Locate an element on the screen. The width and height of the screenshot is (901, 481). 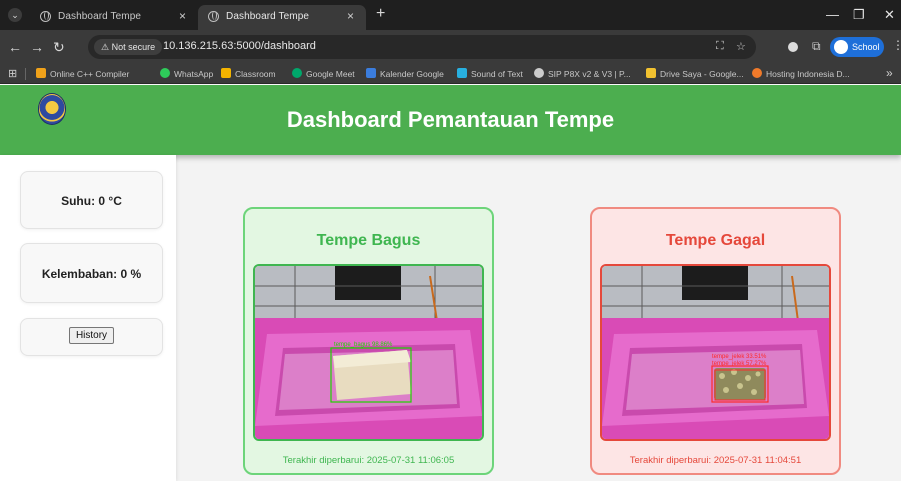
bookmark-online-cpp: Online C++ Compiler is located at coordinates (82, 74).